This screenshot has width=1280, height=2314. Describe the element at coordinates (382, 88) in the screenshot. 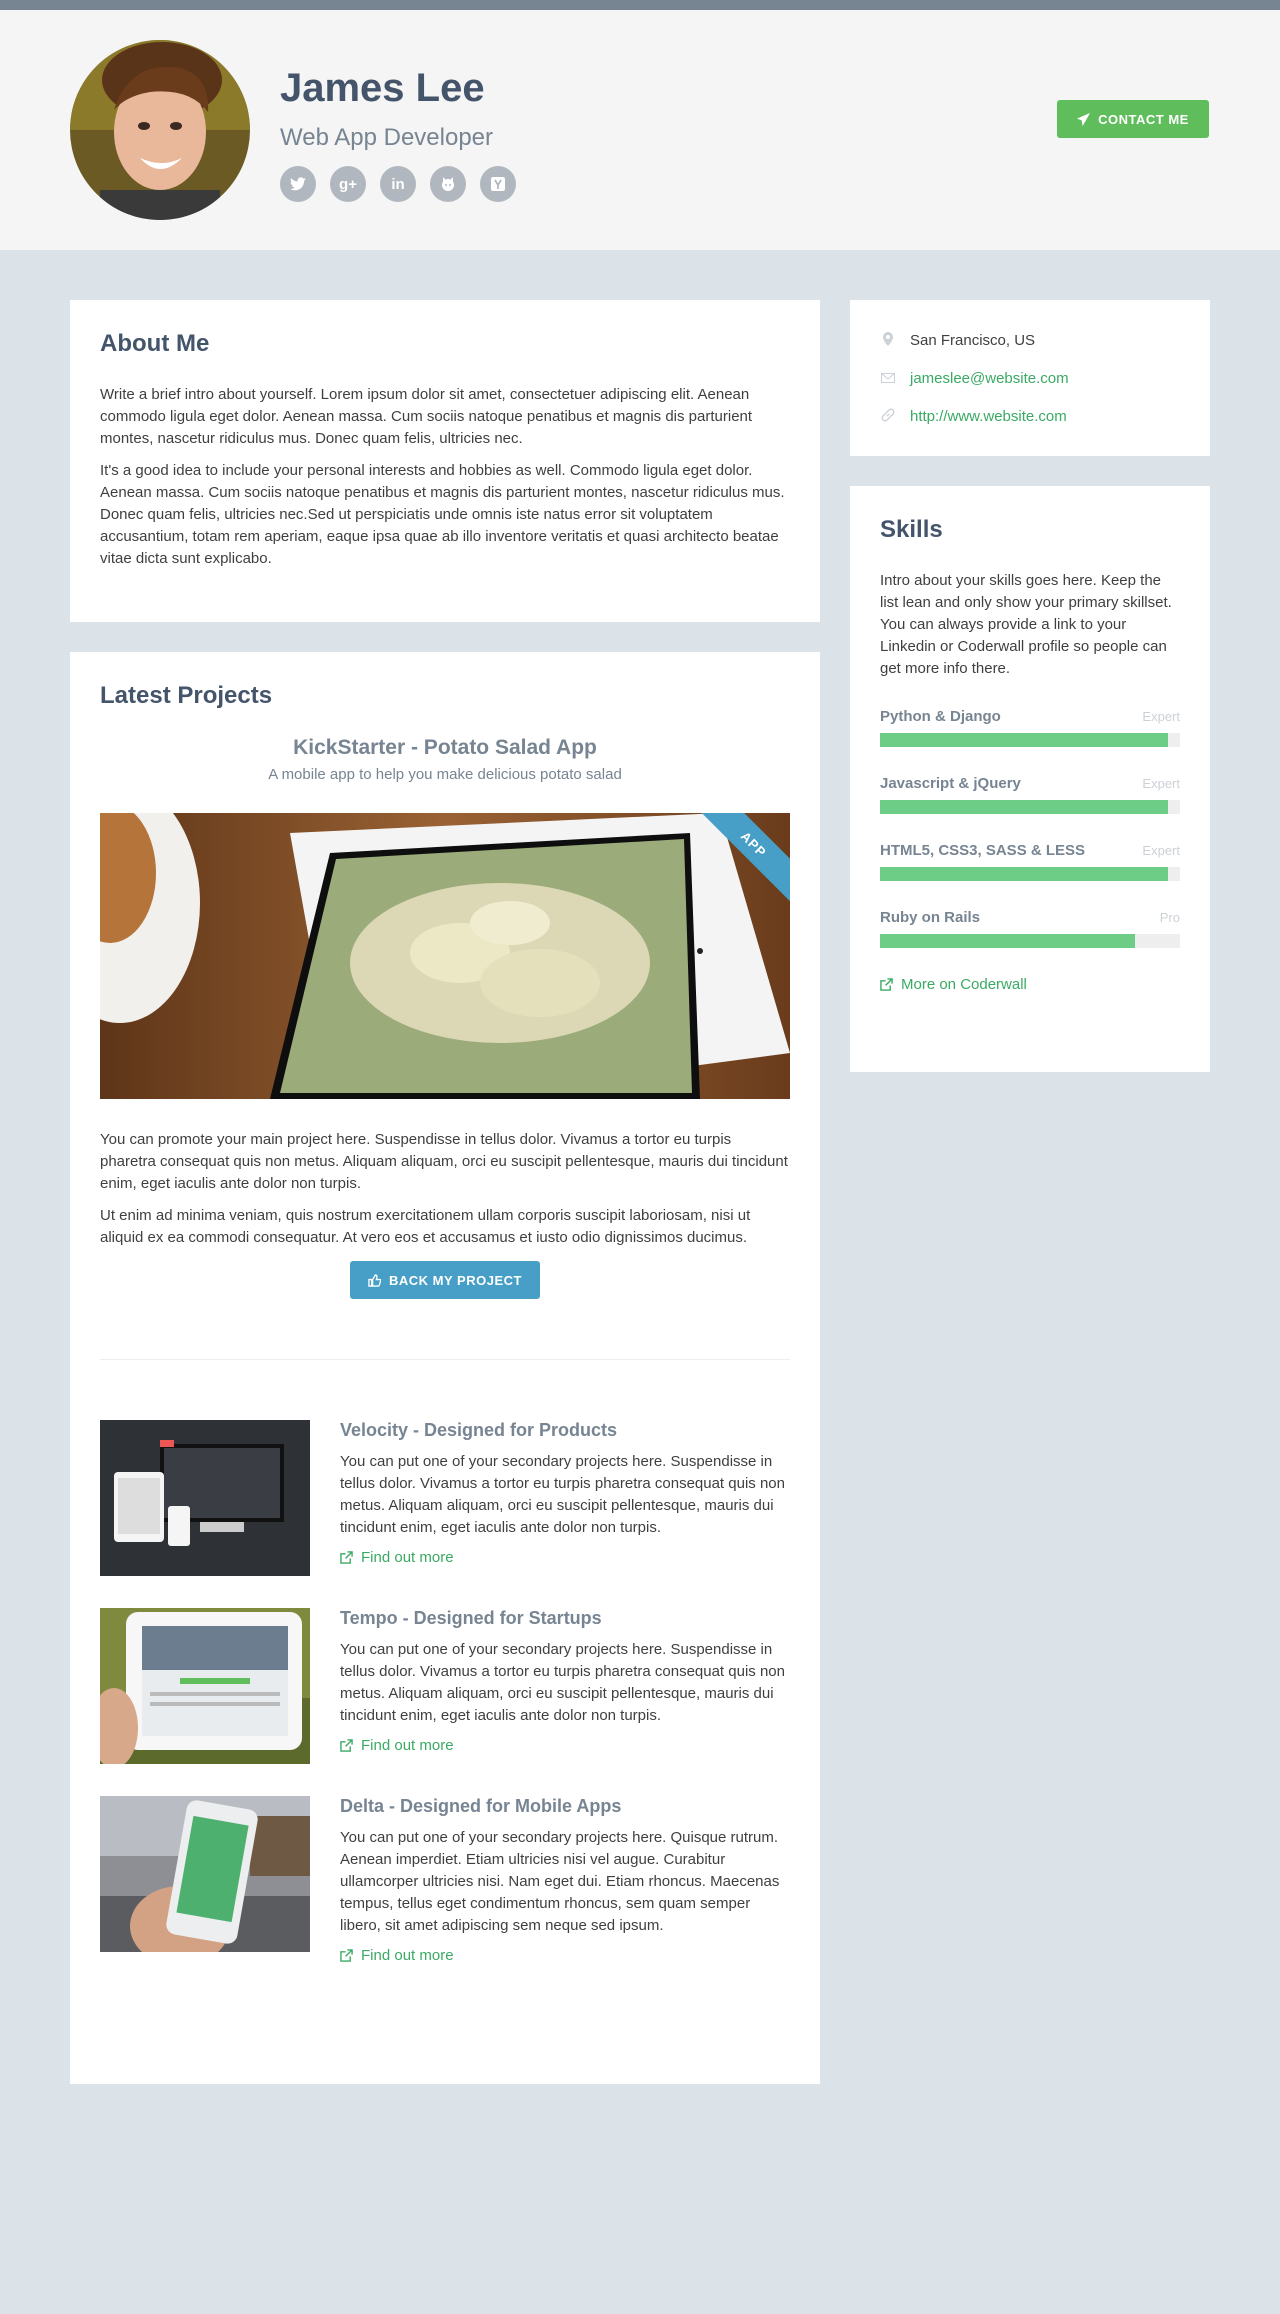

I see `profile-name: James Lee` at that location.